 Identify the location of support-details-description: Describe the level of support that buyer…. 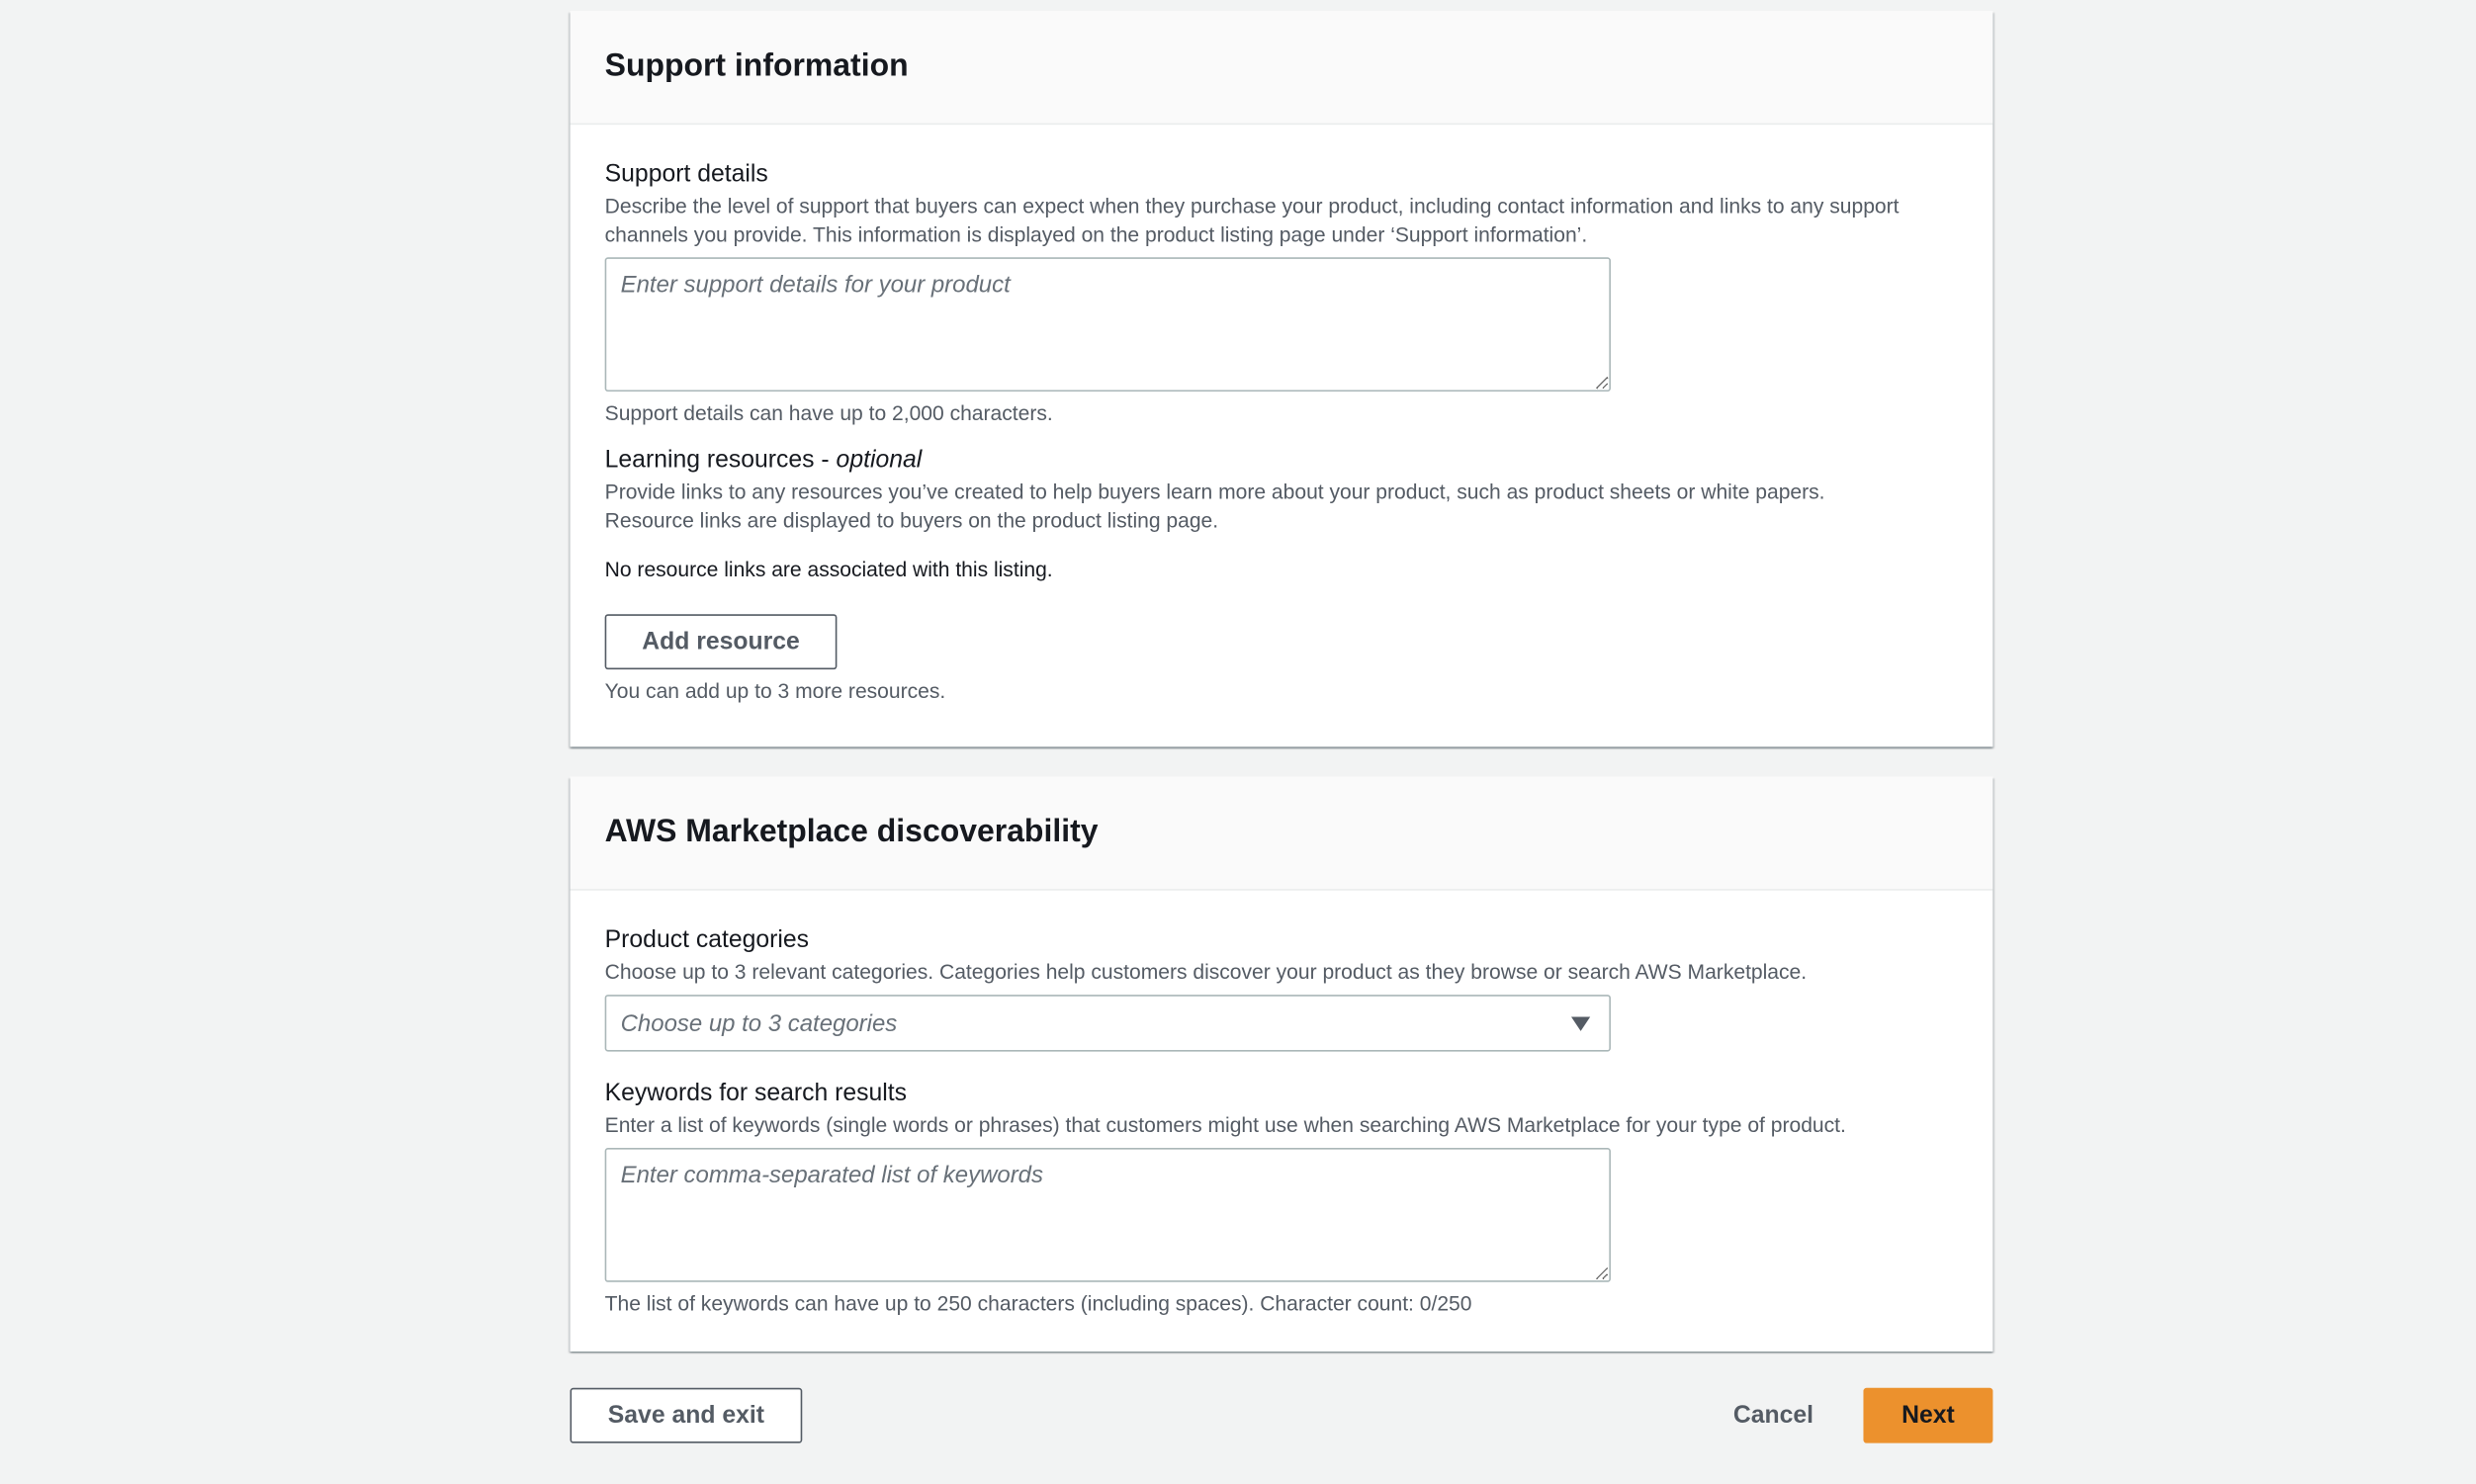
(1252, 220).